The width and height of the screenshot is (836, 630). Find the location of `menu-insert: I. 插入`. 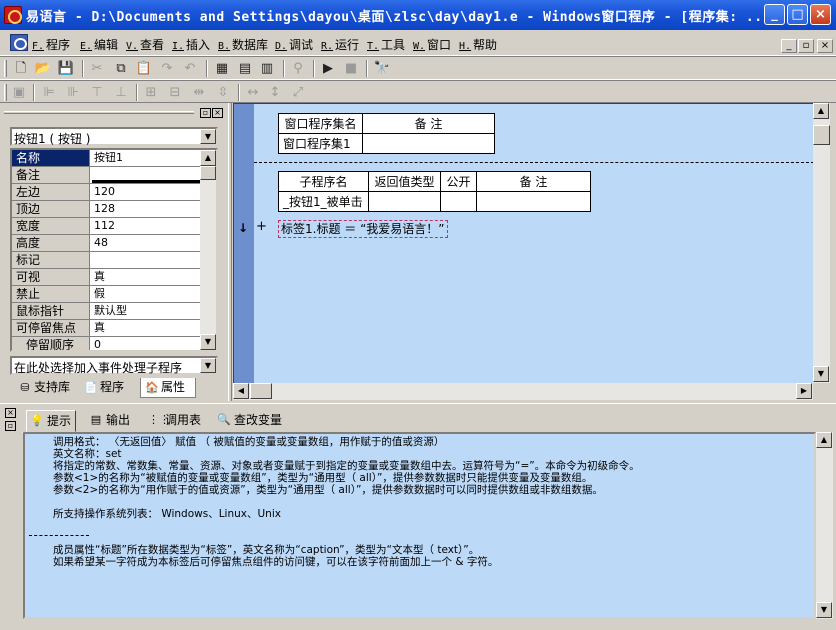

menu-insert: I. 插入 is located at coordinates (191, 44).